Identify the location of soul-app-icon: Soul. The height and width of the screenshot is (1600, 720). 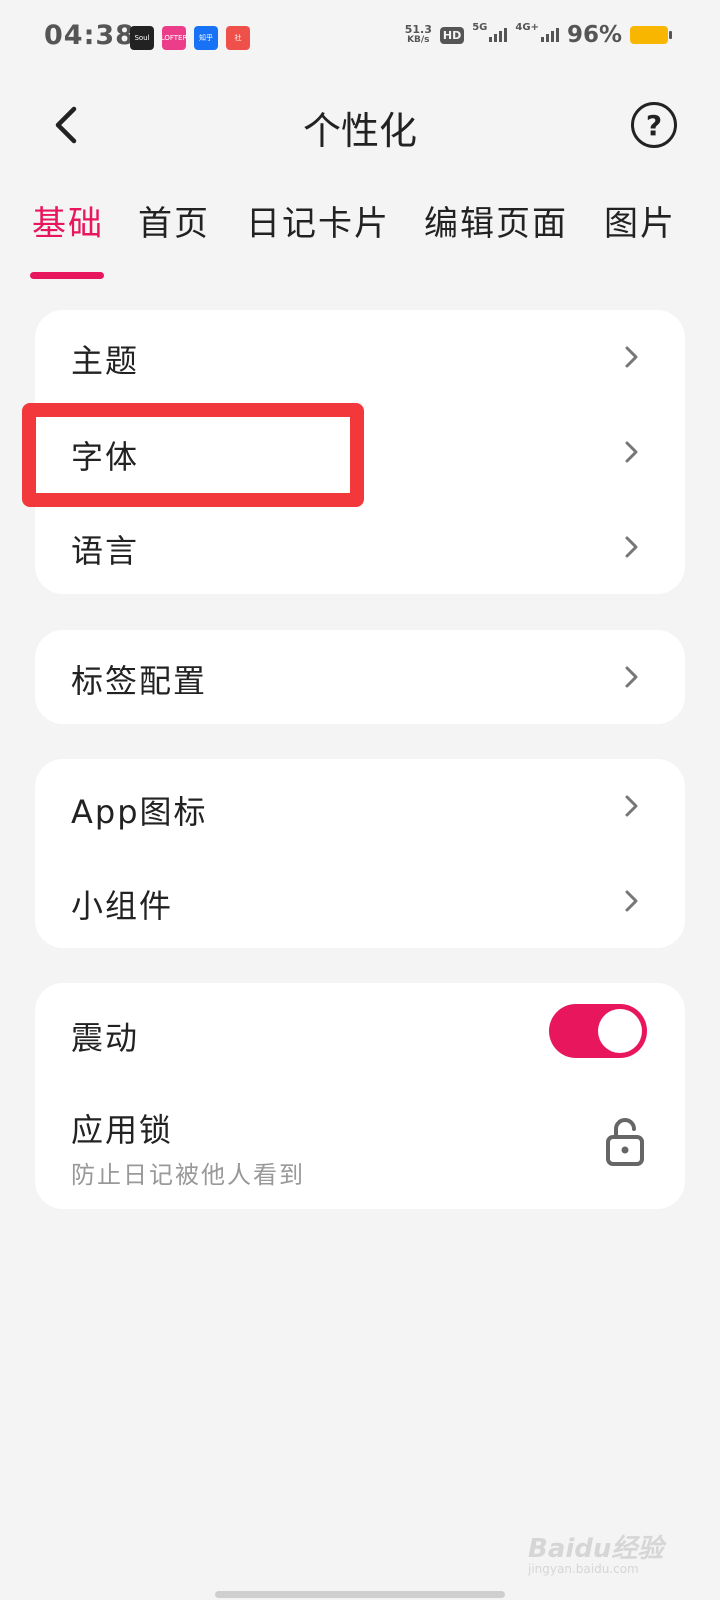
(142, 38).